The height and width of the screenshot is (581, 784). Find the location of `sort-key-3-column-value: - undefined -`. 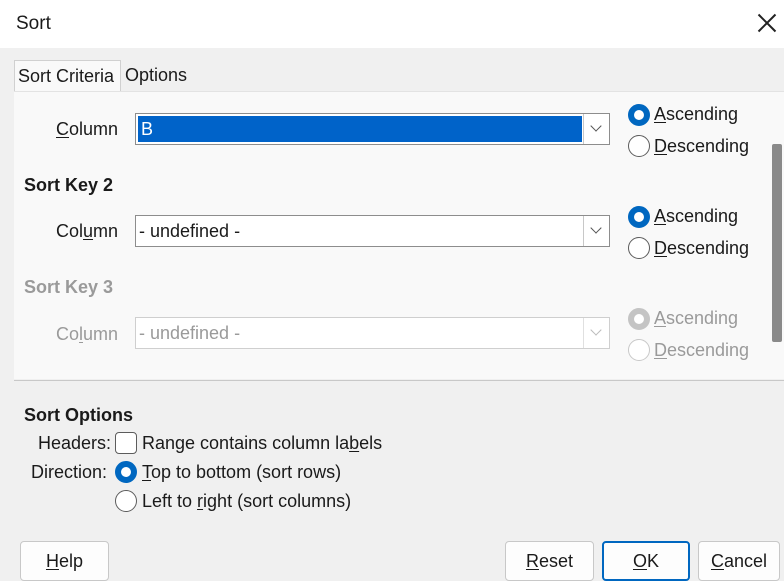

sort-key-3-column-value: - undefined - is located at coordinates (190, 333).